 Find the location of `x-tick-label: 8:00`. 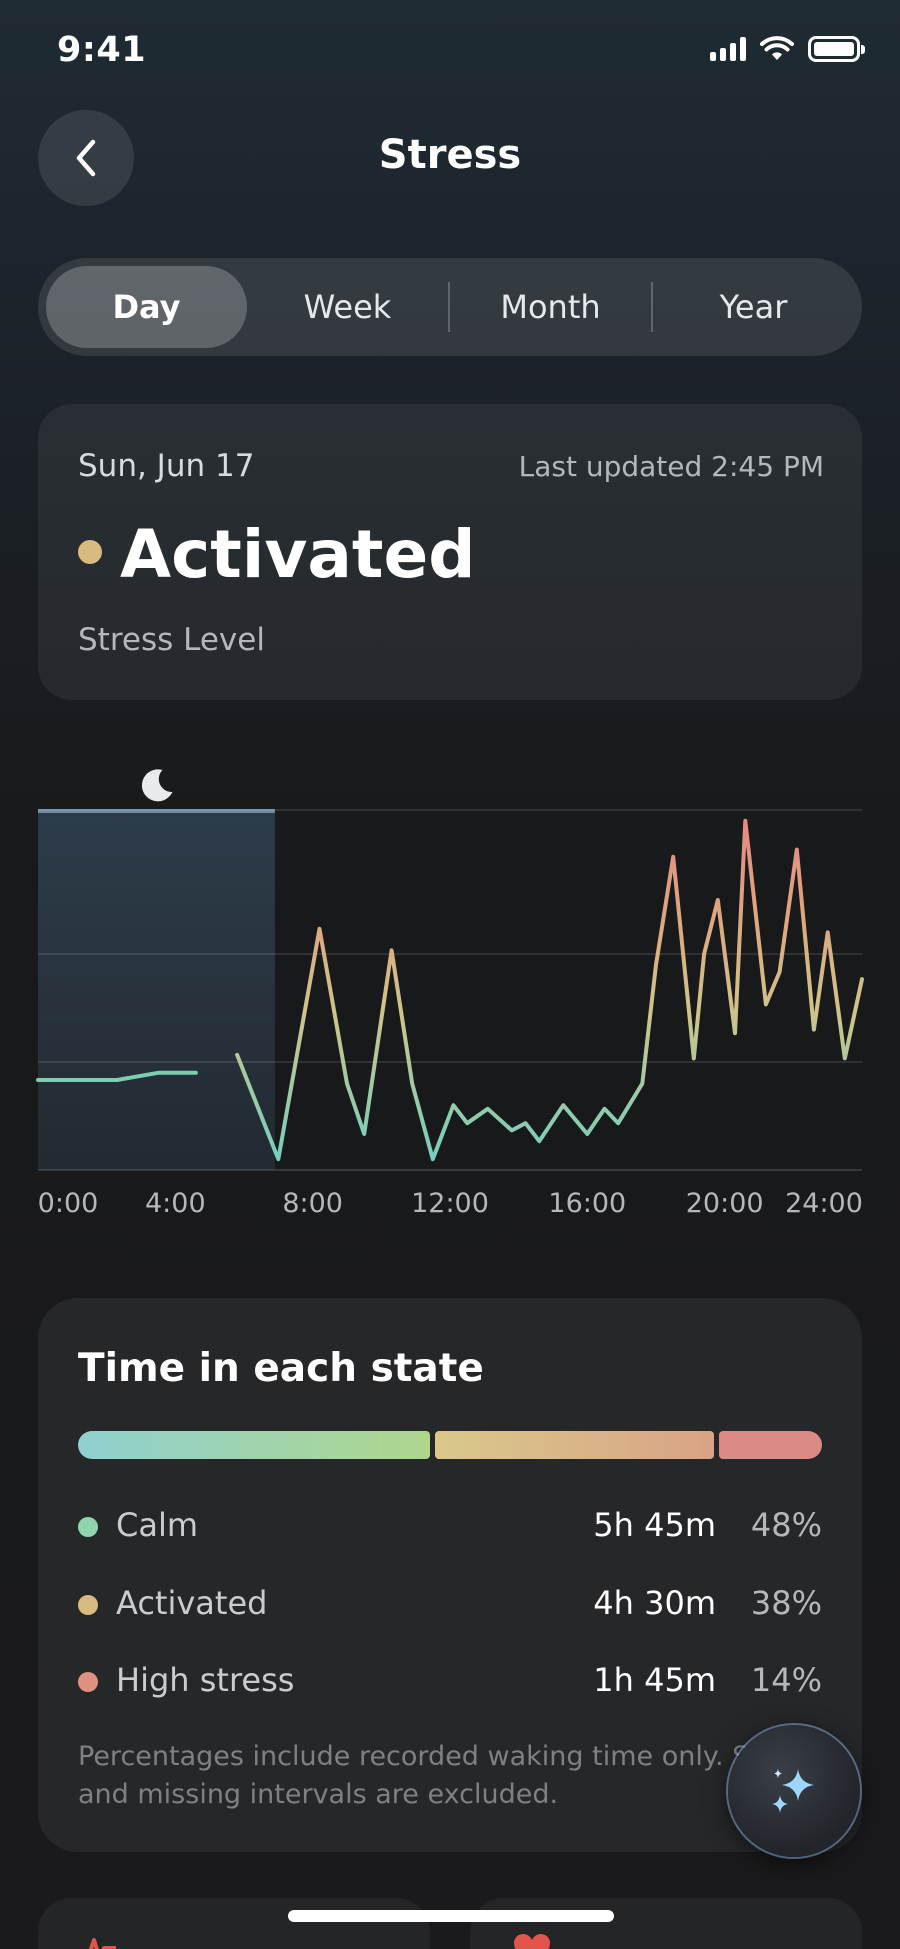

x-tick-label: 8:00 is located at coordinates (312, 1203).